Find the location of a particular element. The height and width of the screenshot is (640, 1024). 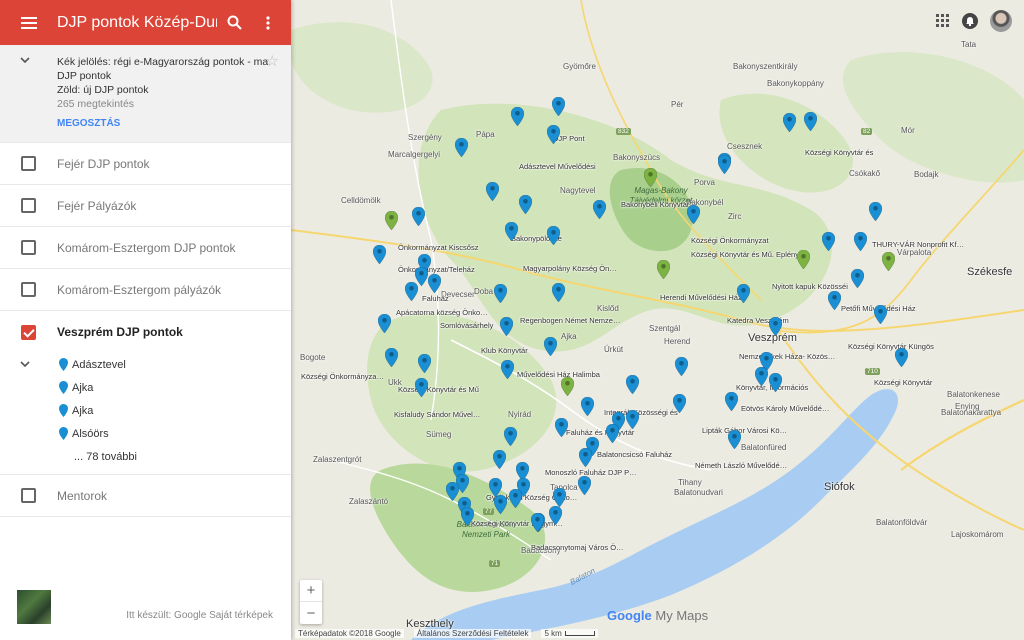

menu-button is located at coordinates (29, 22).